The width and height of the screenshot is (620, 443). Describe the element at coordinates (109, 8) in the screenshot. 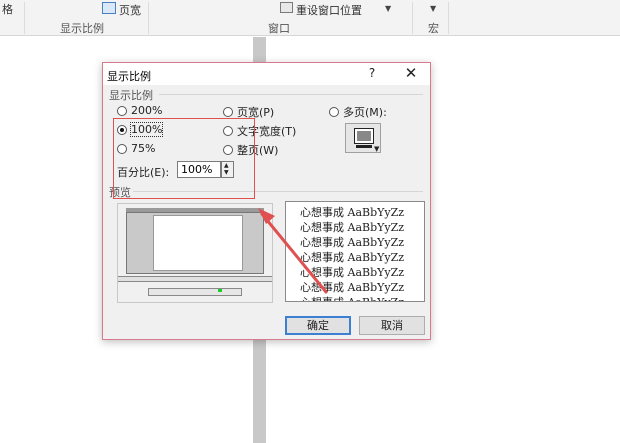

I see `page-width-icon` at that location.